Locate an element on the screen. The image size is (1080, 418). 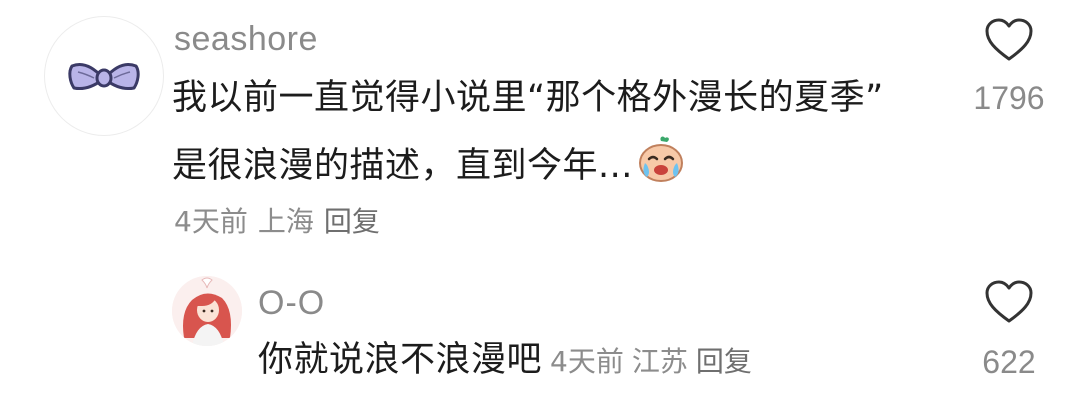
comment-text-segment: 你就说浪不浪漫吧 is located at coordinates (400, 360).